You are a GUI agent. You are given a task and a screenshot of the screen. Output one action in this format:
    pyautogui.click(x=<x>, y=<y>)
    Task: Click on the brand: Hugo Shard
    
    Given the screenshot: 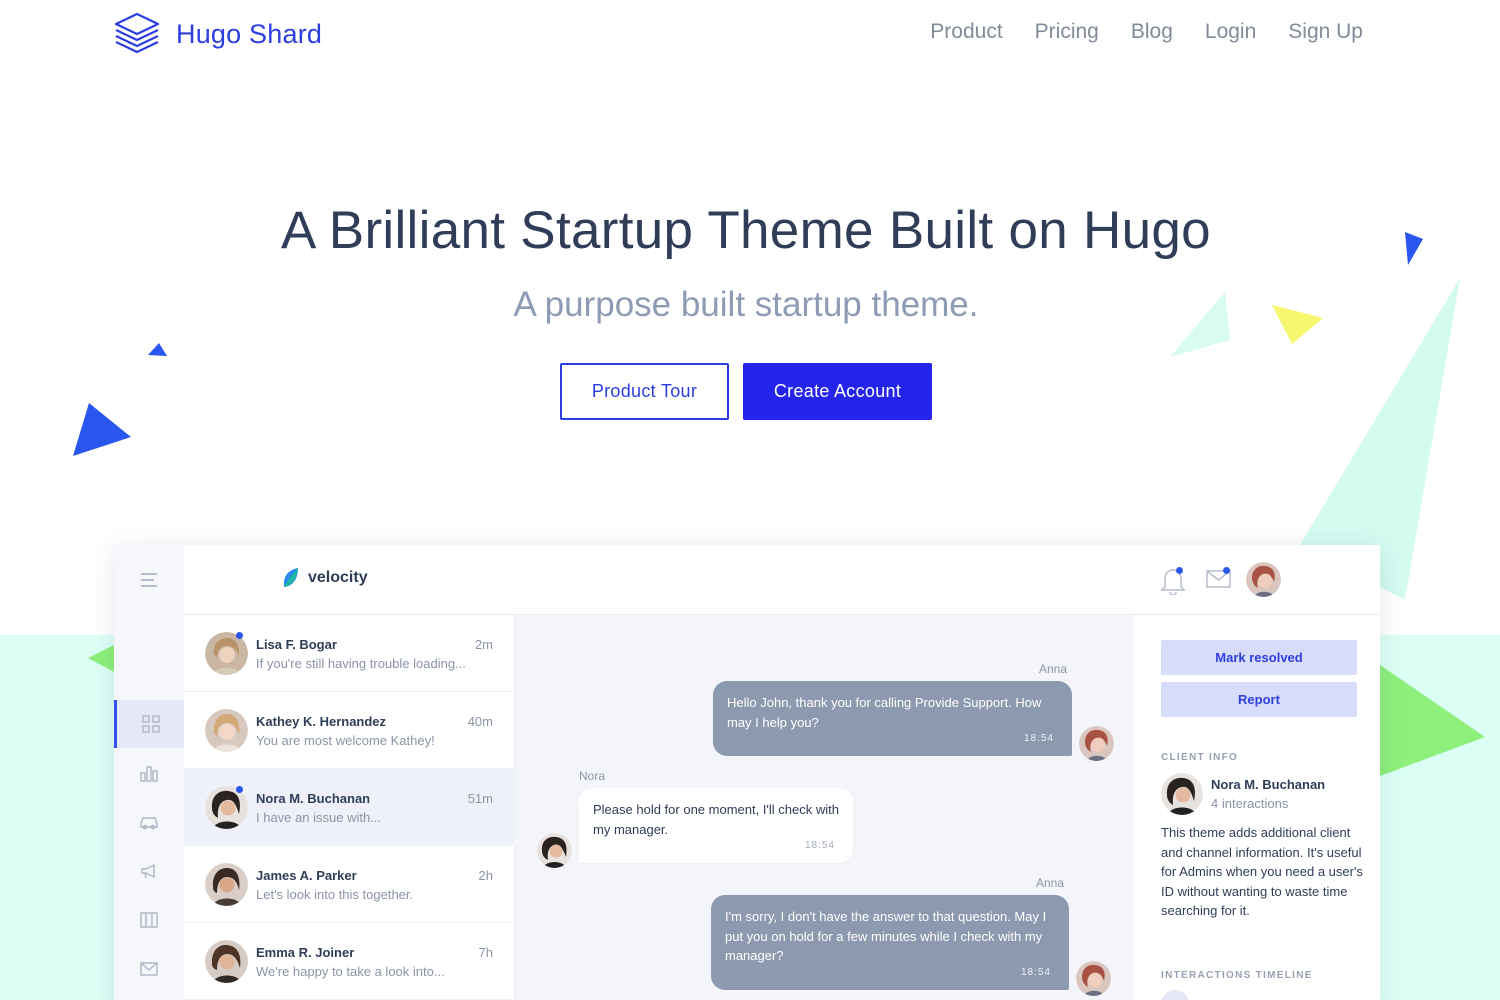 What is the action you would take?
    pyautogui.click(x=217, y=34)
    